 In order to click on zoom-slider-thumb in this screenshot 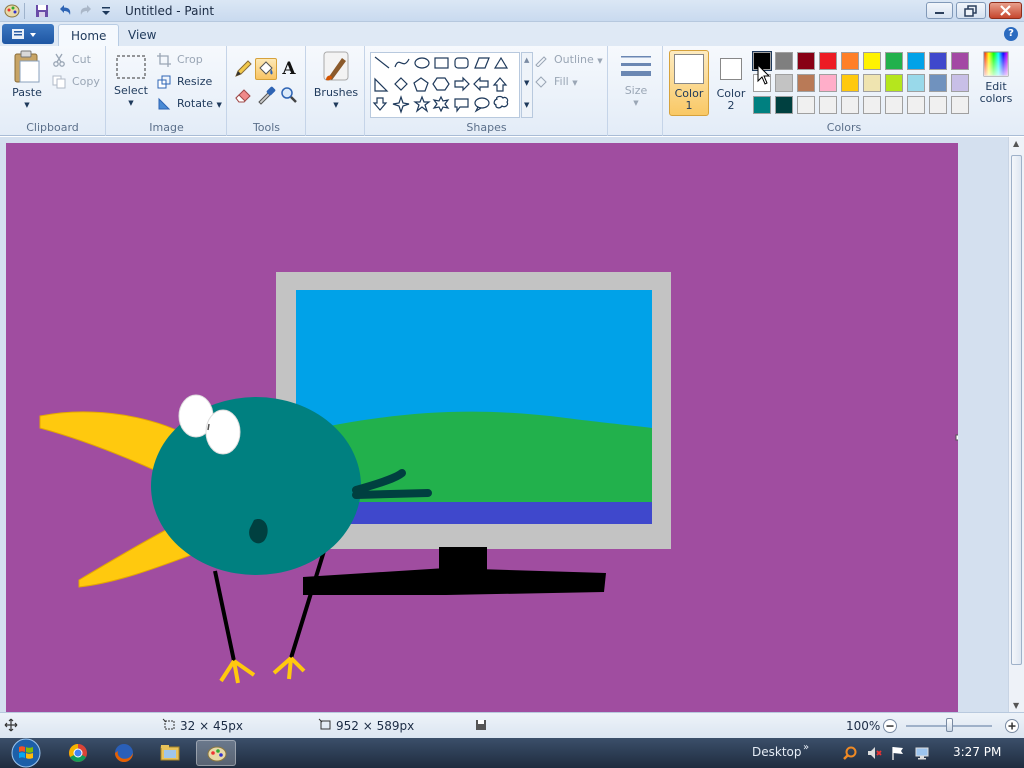, I will do `click(949, 725)`.